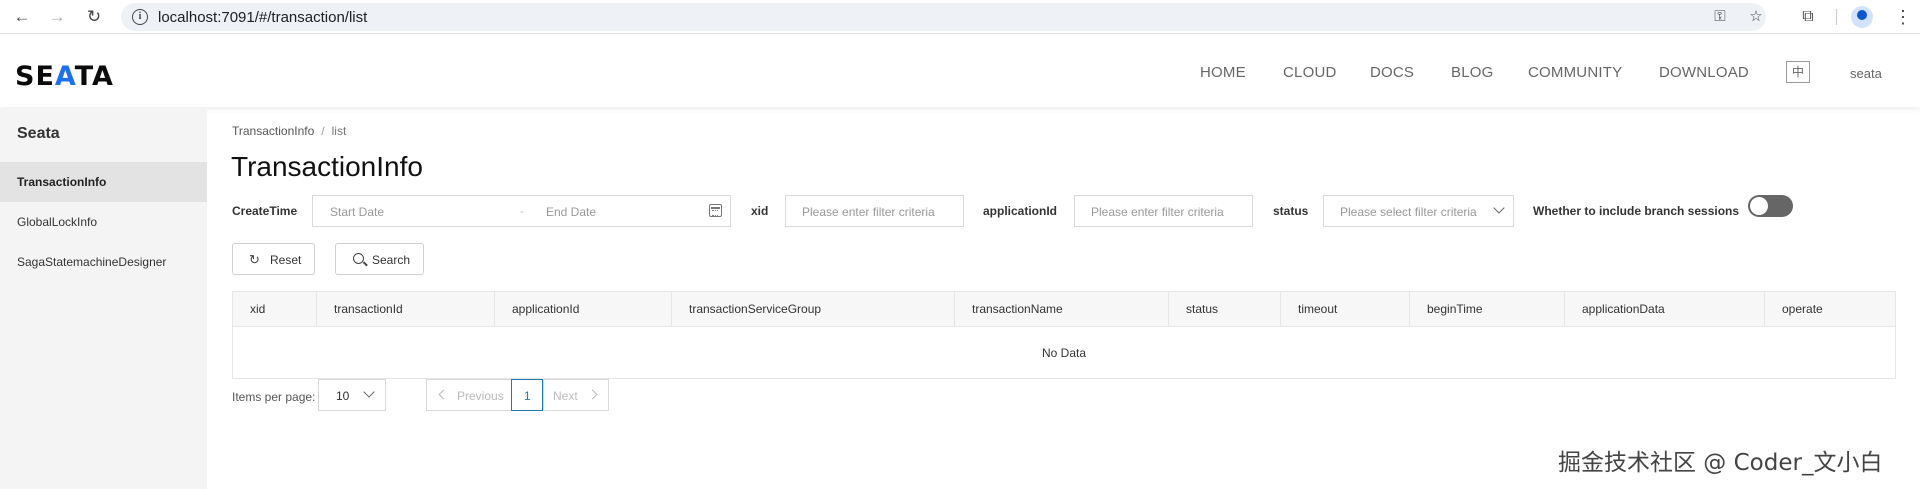 Image resolution: width=1920 pixels, height=489 pixels. Describe the element at coordinates (1225, 309) in the screenshot. I see `column-header-status: status` at that location.